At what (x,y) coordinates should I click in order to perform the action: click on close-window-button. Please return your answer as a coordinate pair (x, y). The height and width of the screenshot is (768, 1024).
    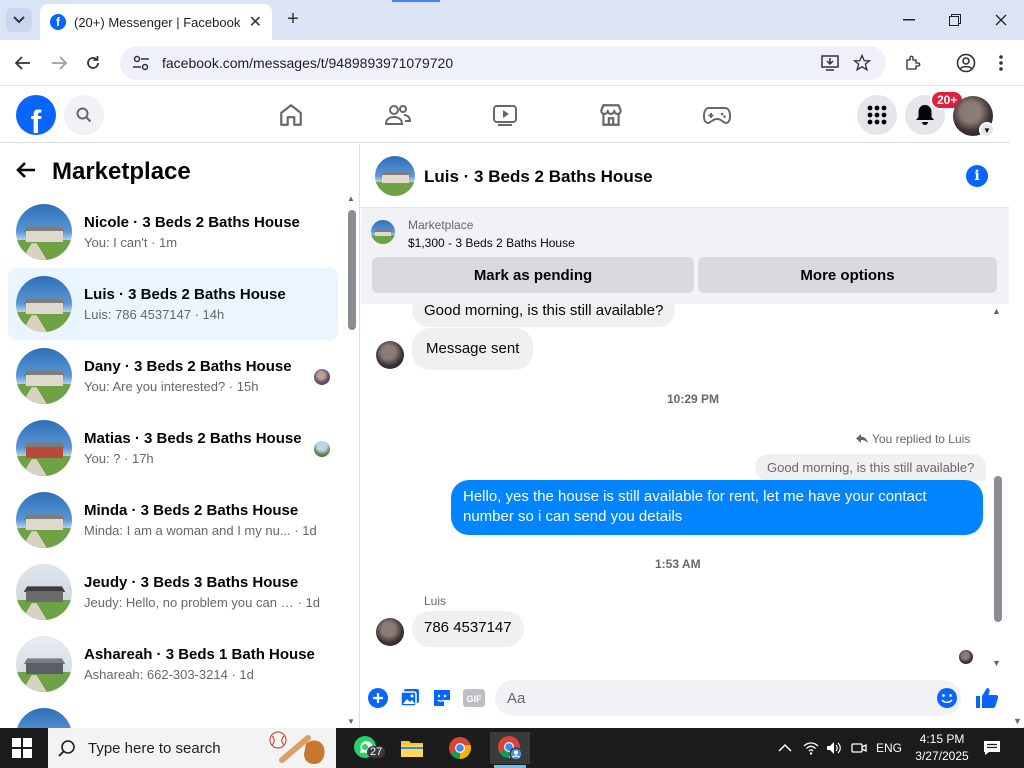
    Looking at the image, I should click on (1001, 20).